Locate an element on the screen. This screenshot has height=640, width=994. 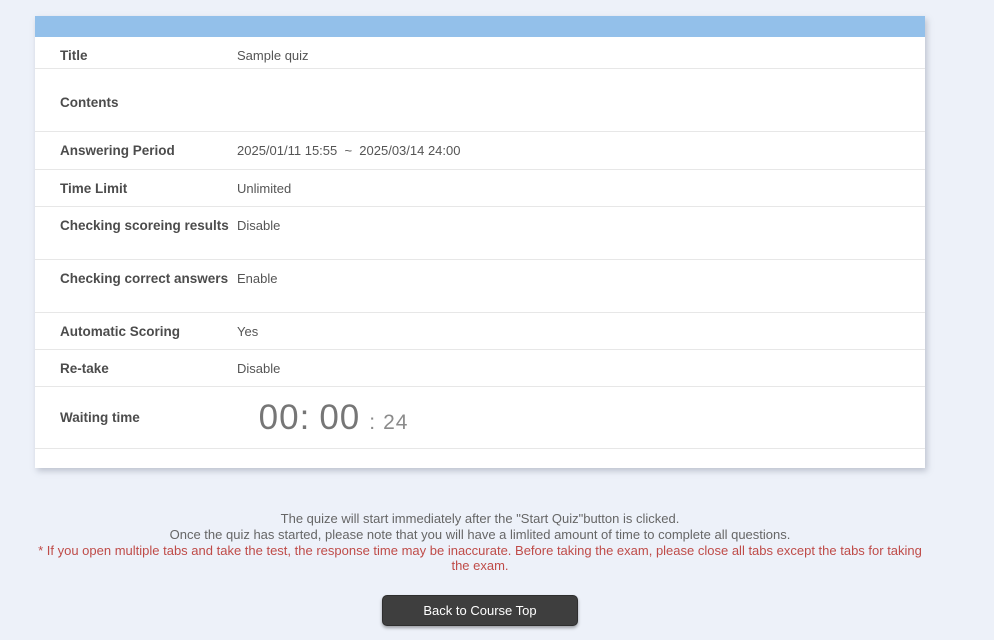
row-label-automatic-scoring: Automatic Scoring is located at coordinates (120, 331).